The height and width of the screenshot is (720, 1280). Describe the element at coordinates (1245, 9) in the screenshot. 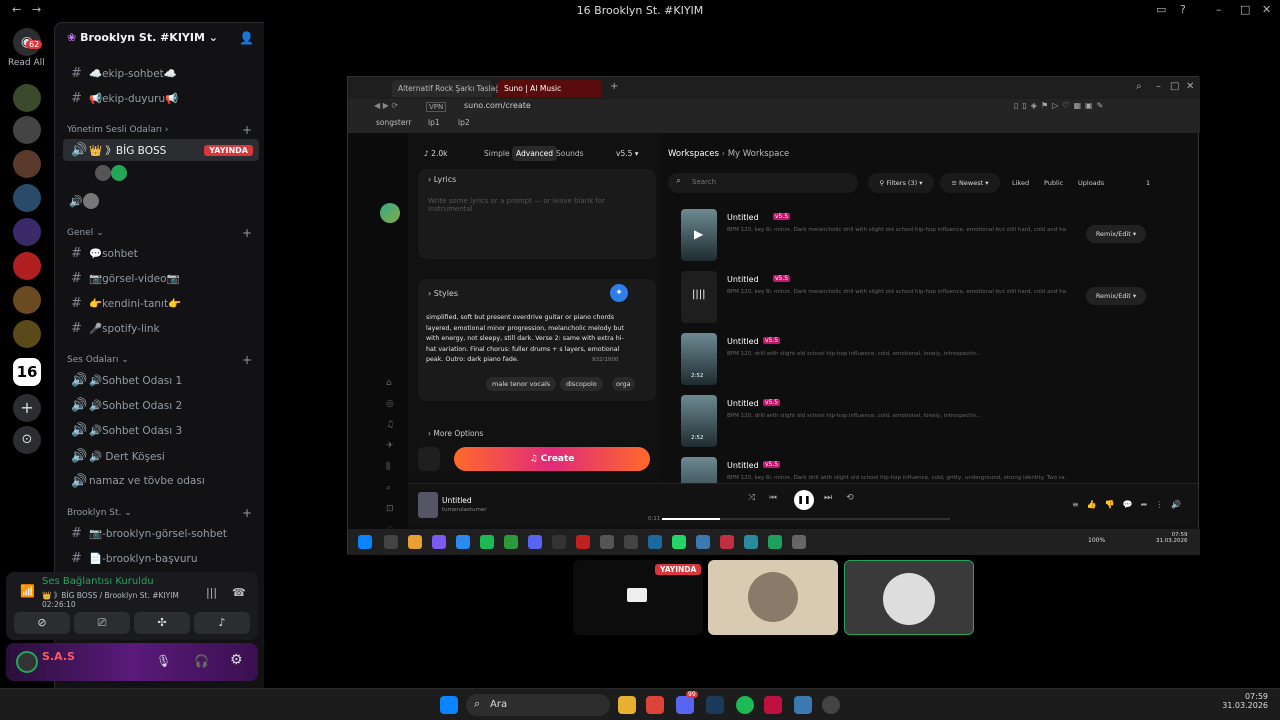

I see `maximize-icon: □` at that location.